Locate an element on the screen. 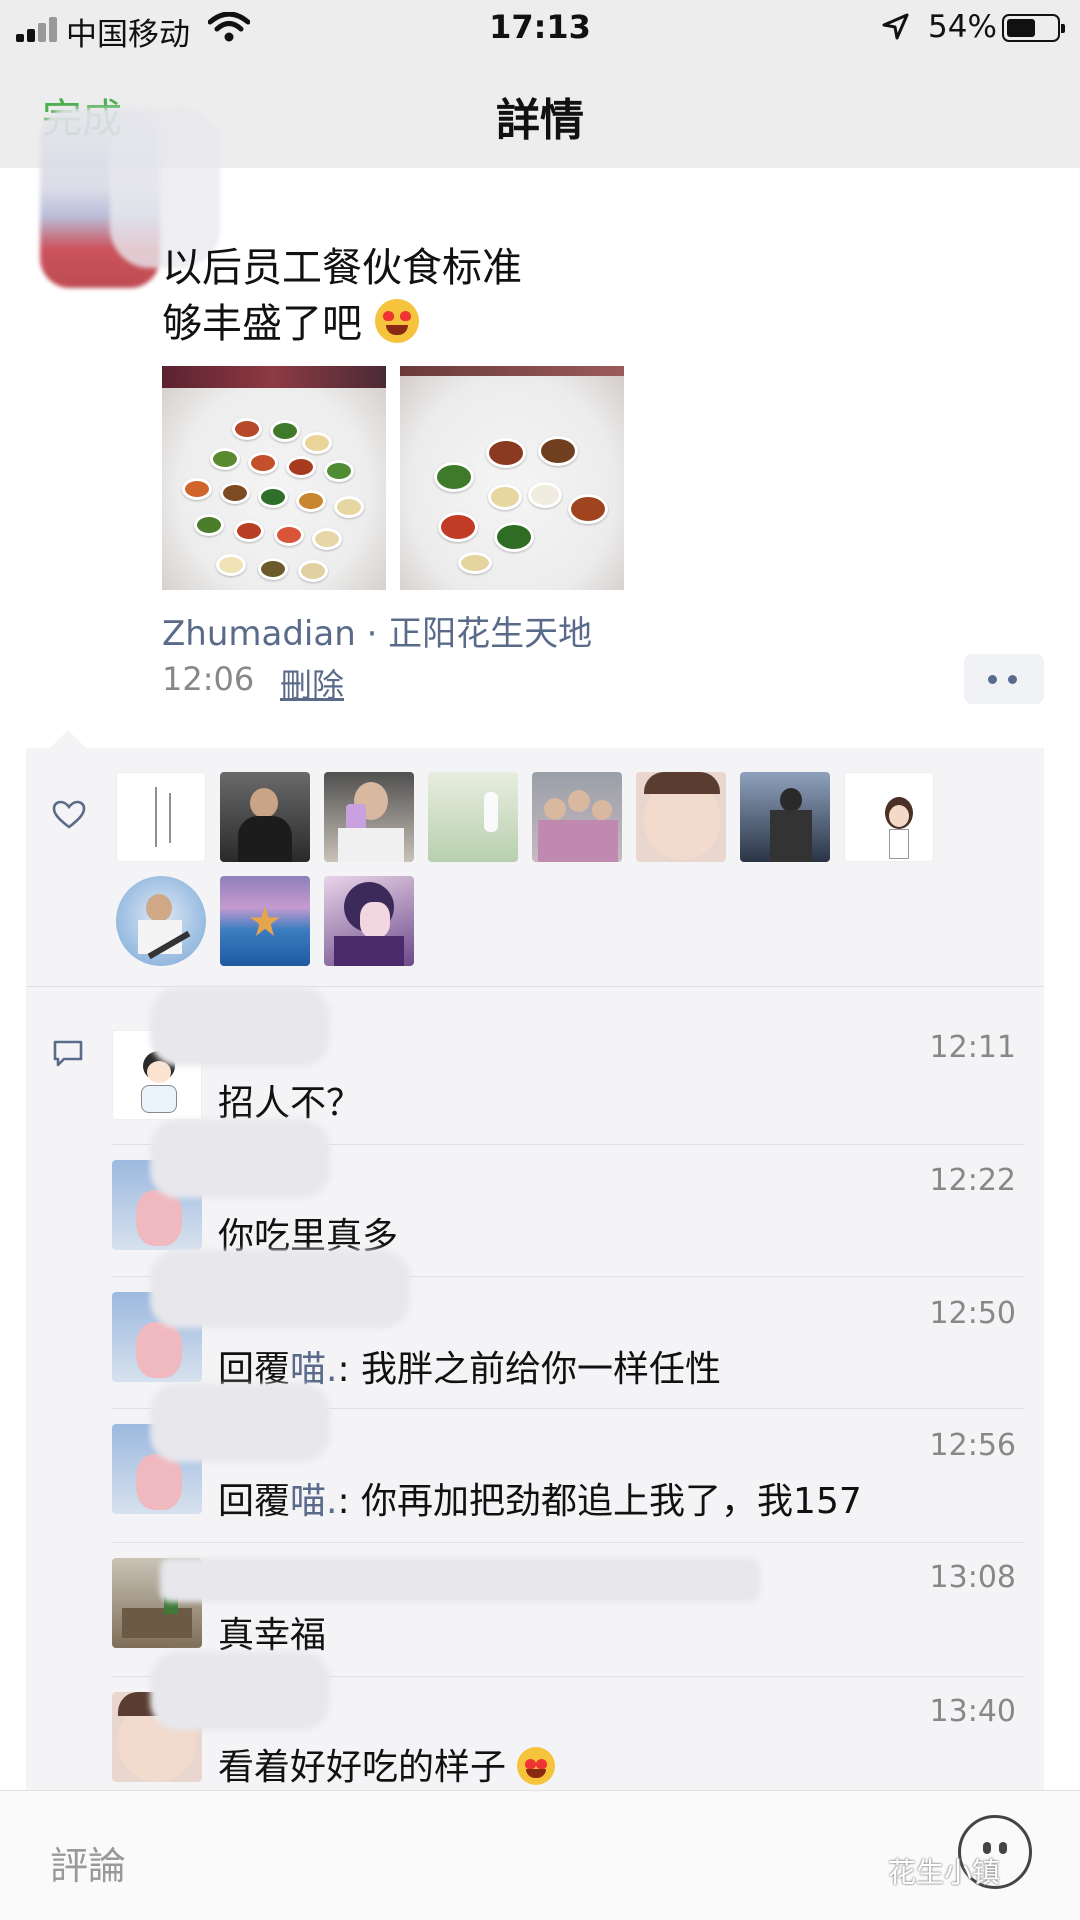 This screenshot has height=1920, width=1080. poster-avatar is located at coordinates (130, 198).